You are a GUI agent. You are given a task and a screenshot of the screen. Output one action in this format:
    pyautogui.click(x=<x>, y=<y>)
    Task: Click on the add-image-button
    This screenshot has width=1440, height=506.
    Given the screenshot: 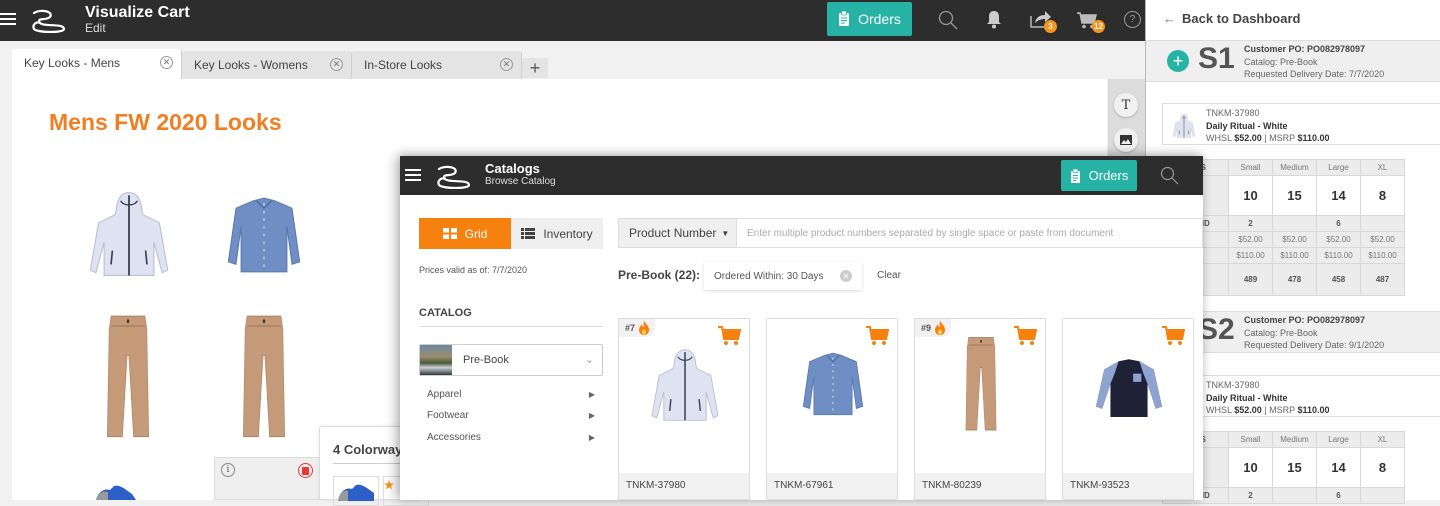 What is the action you would take?
    pyautogui.click(x=1126, y=140)
    